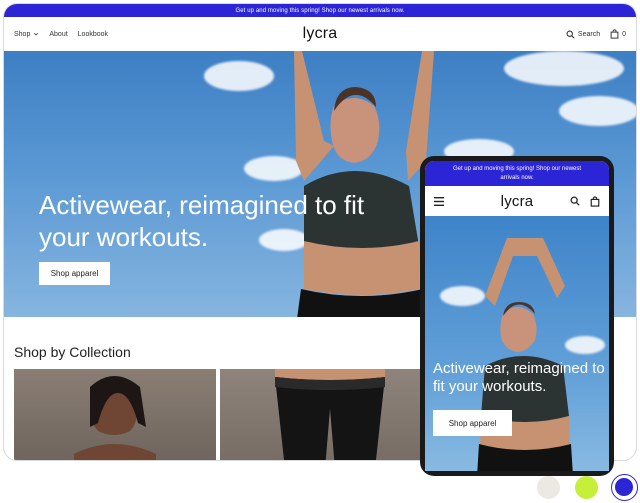  What do you see at coordinates (74, 273) in the screenshot?
I see `shop-apparel-button: Shop apparel` at bounding box center [74, 273].